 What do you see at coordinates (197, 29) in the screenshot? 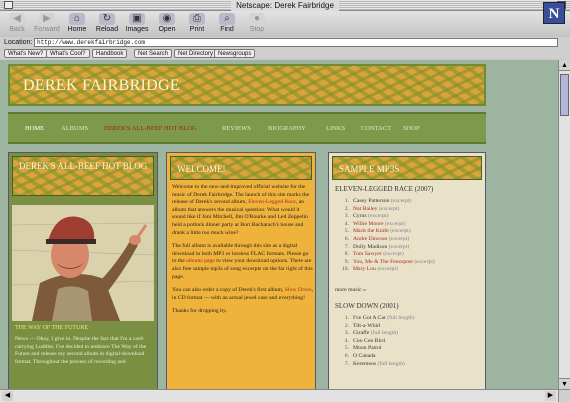
I see `toolbar-button-label: Print` at bounding box center [197, 29].